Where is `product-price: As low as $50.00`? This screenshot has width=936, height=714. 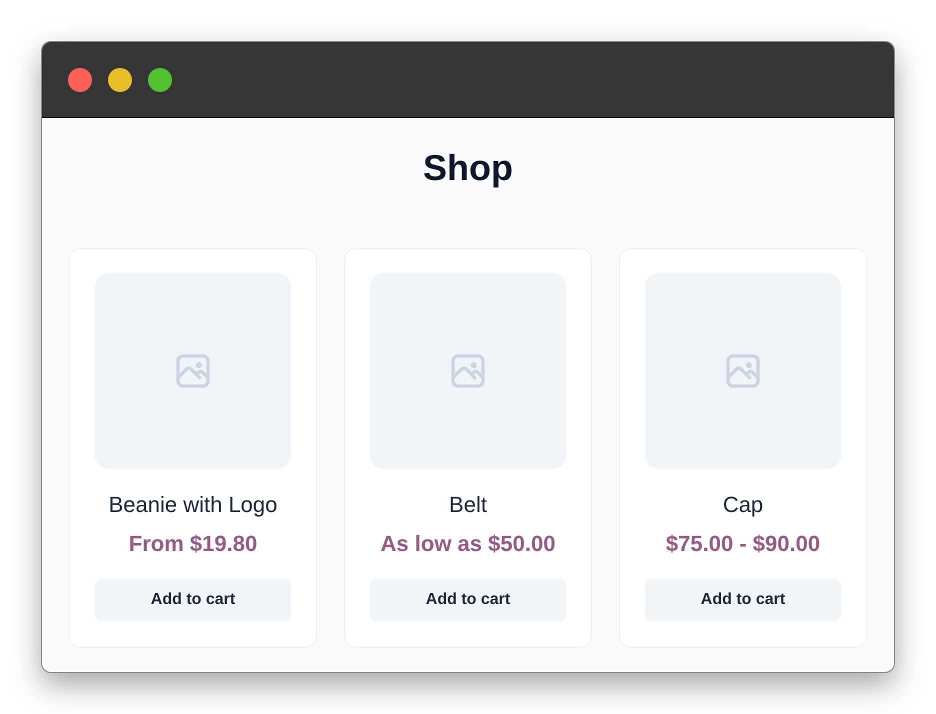 product-price: As low as $50.00 is located at coordinates (468, 544).